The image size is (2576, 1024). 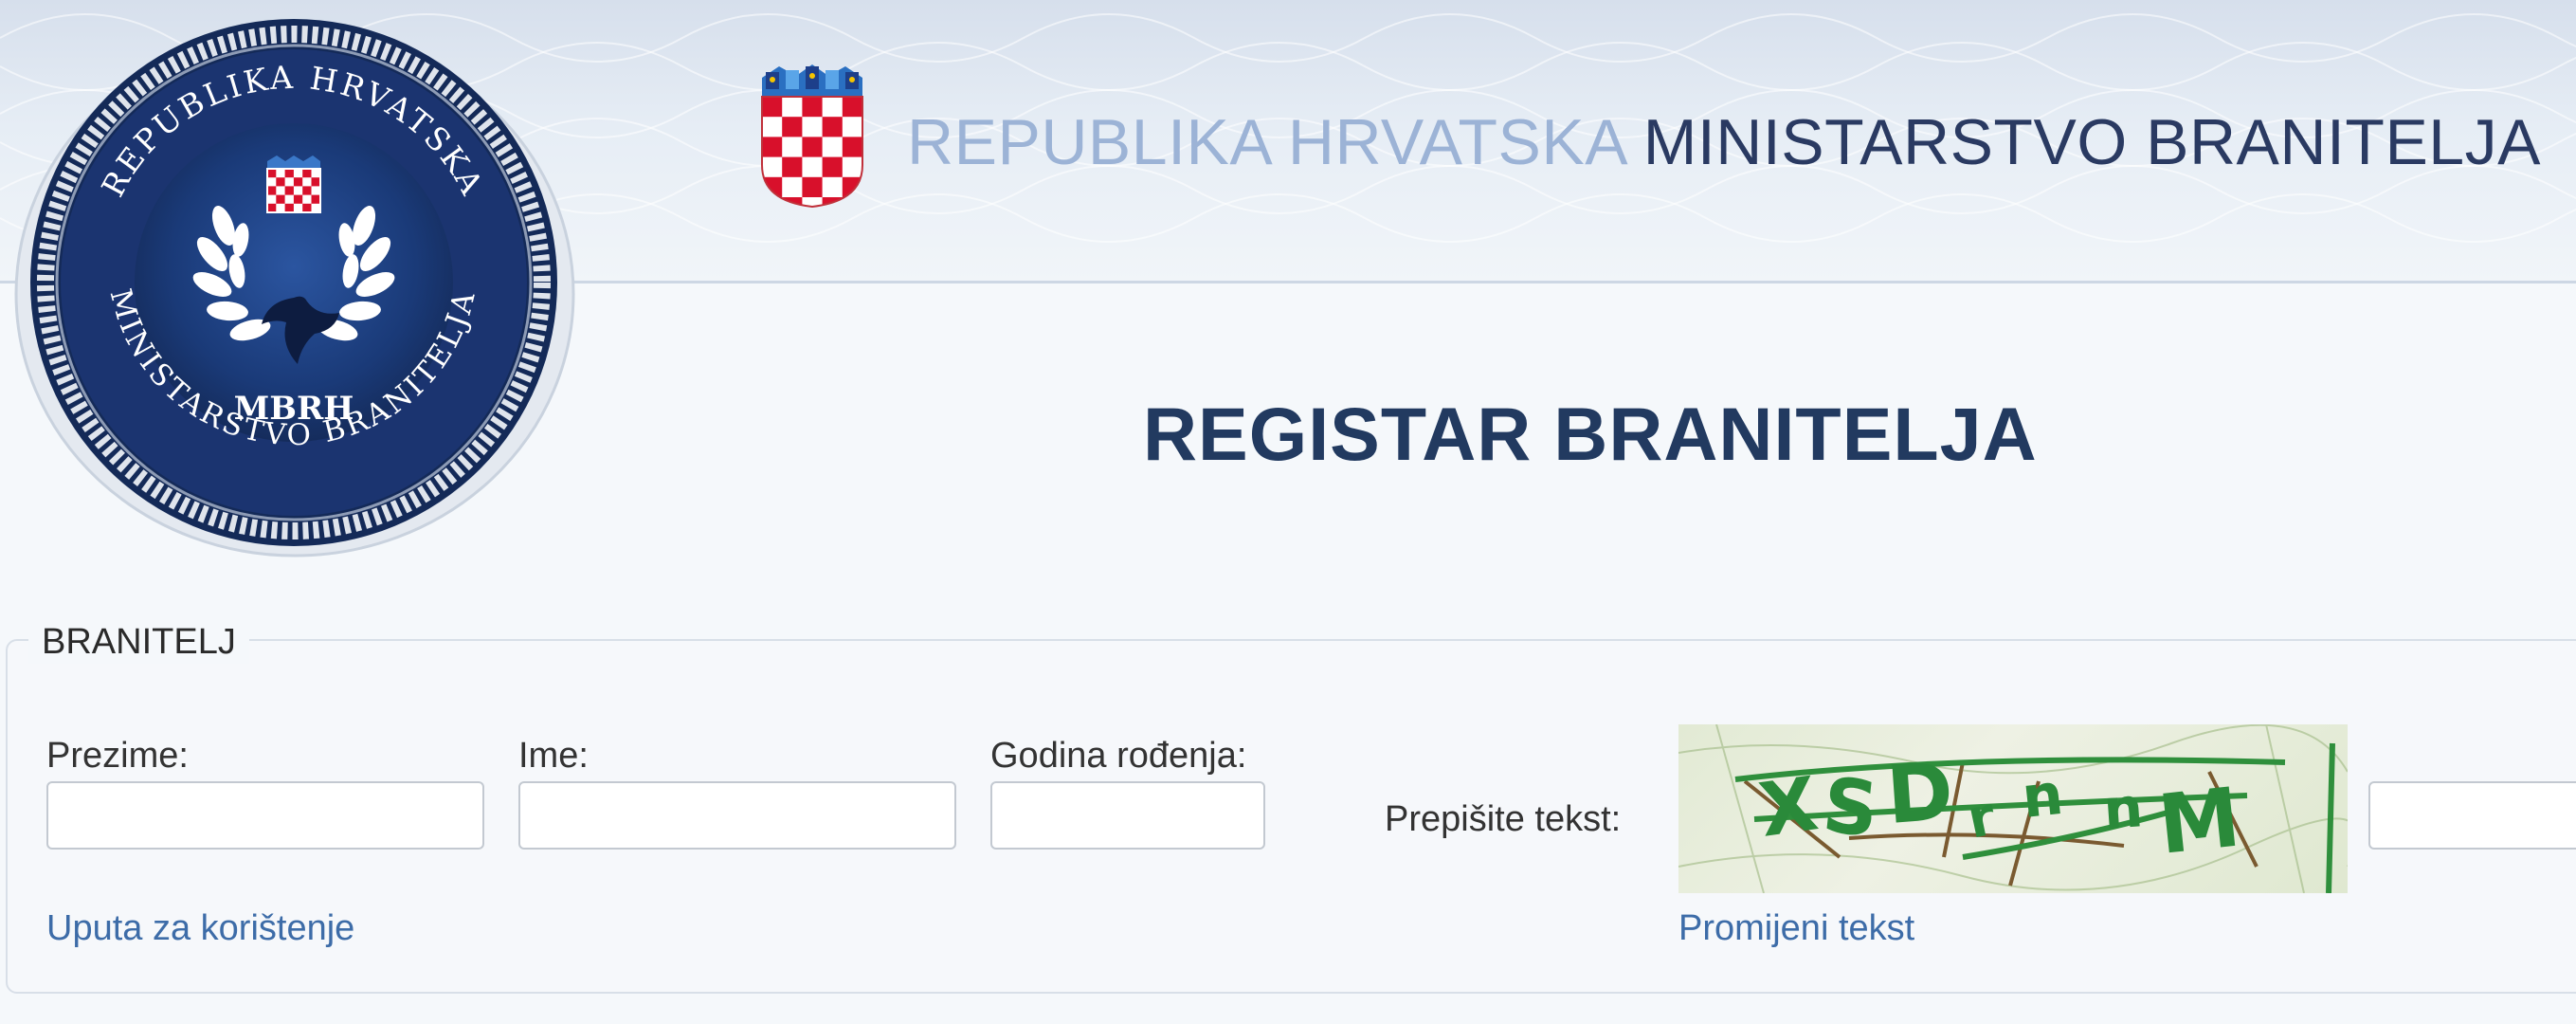 What do you see at coordinates (553, 756) in the screenshot?
I see `name-label: Ime:` at bounding box center [553, 756].